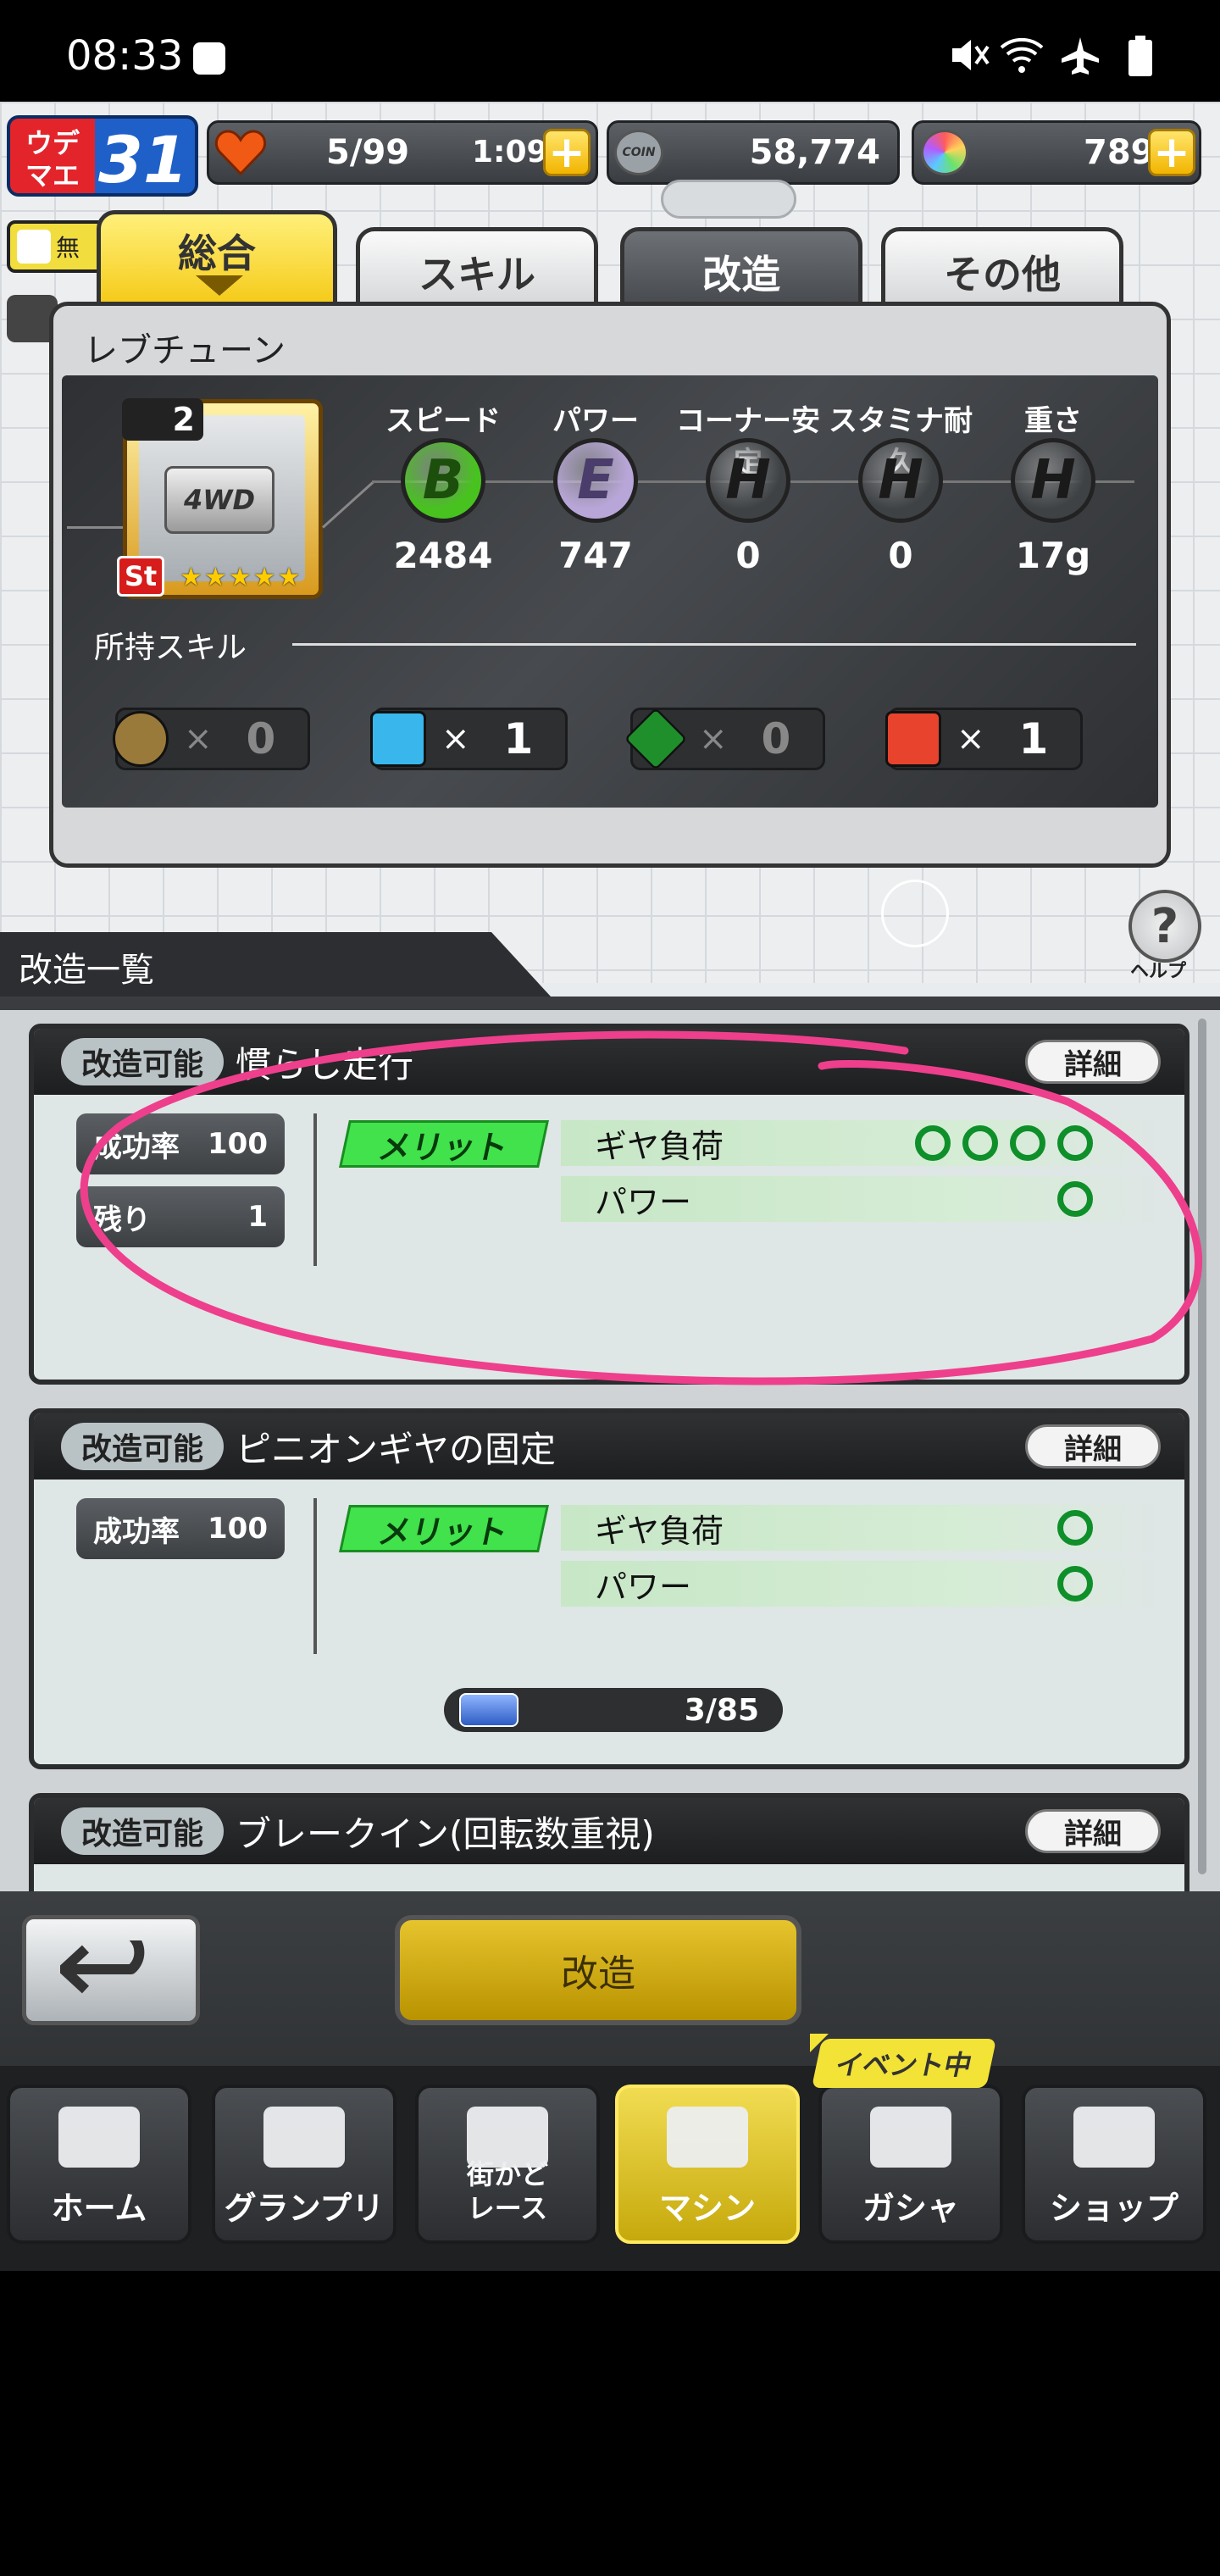 The image size is (1220, 2576). I want to click on wifi-icon, so click(1022, 55).